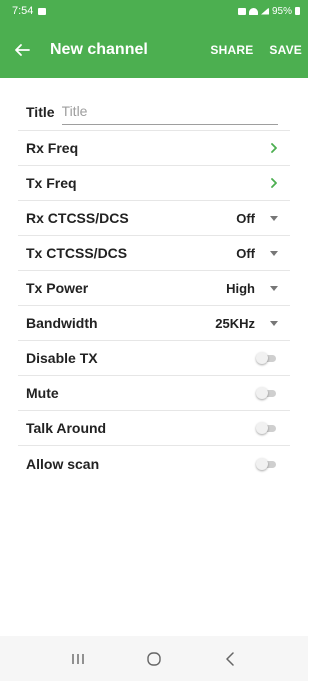 The height and width of the screenshot is (681, 320). What do you see at coordinates (154, 428) in the screenshot?
I see `talk-around-row: Talk Around` at bounding box center [154, 428].